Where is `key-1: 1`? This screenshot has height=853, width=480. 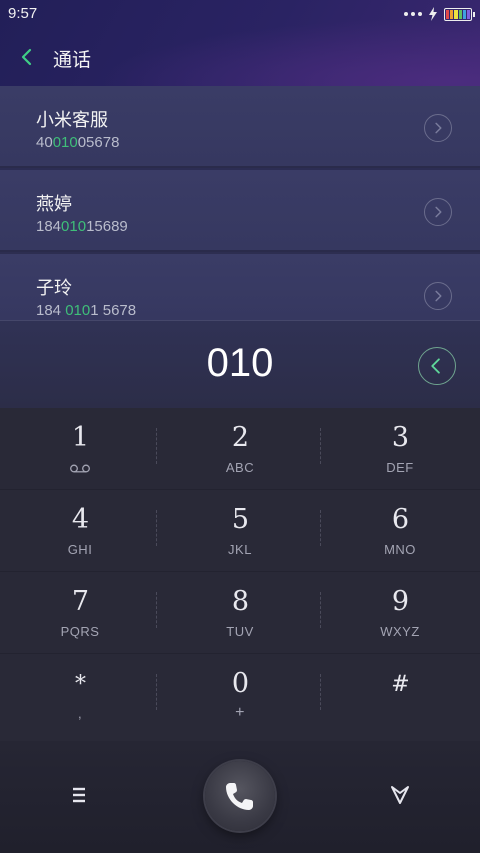 key-1: 1 is located at coordinates (80, 449).